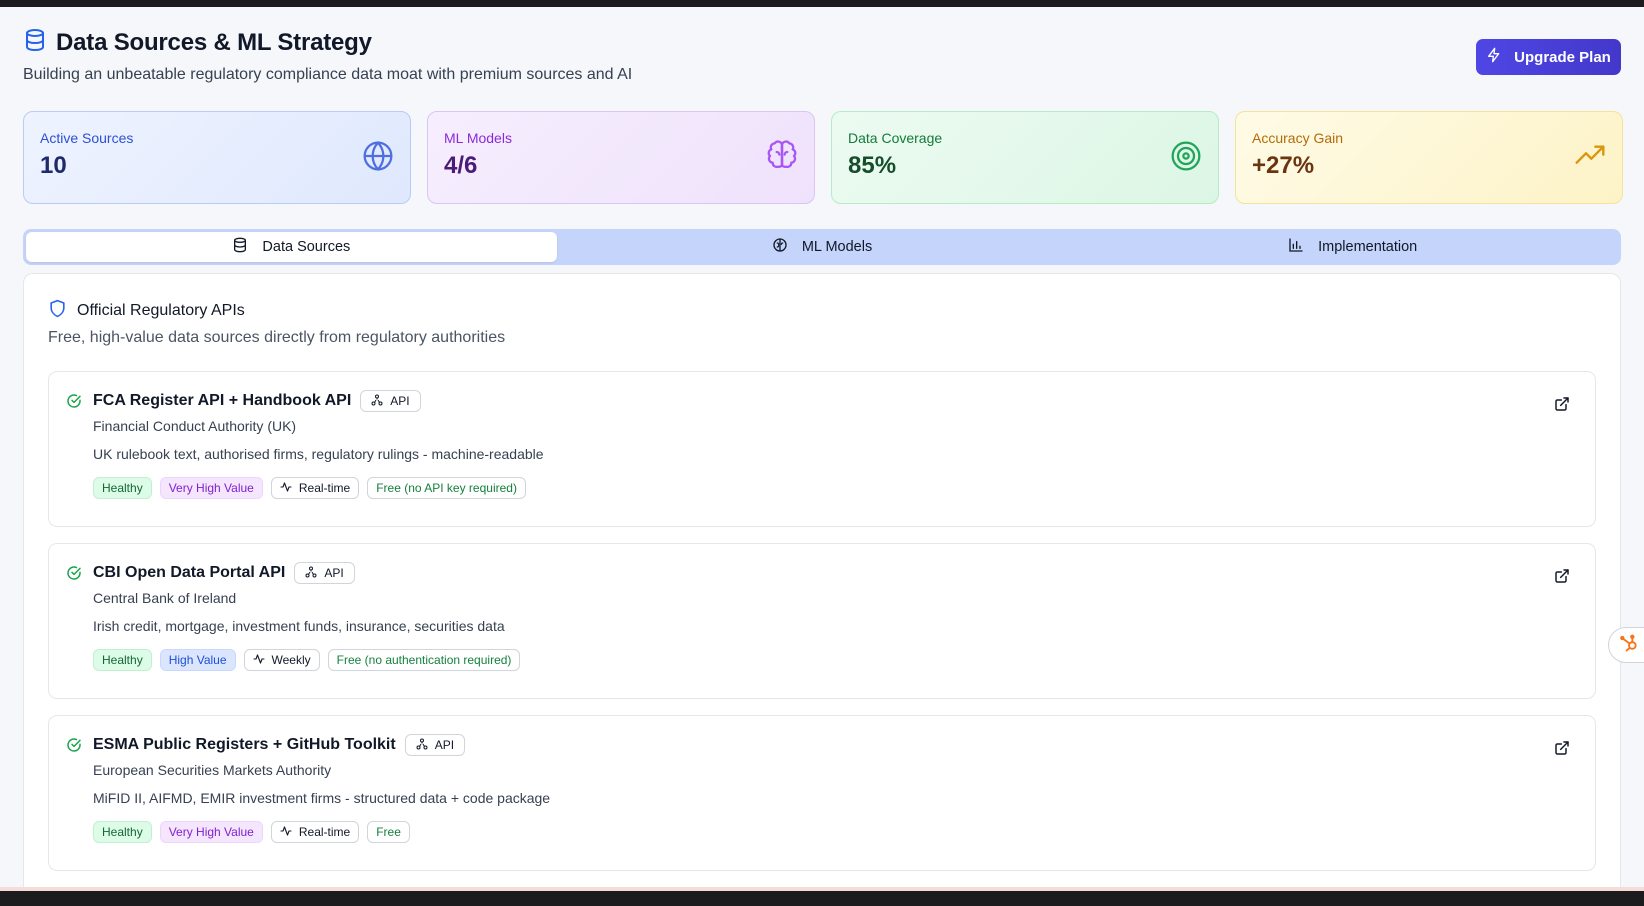 The image size is (1644, 906). Describe the element at coordinates (1298, 138) in the screenshot. I see `stat-label: Accuracy Gain` at that location.